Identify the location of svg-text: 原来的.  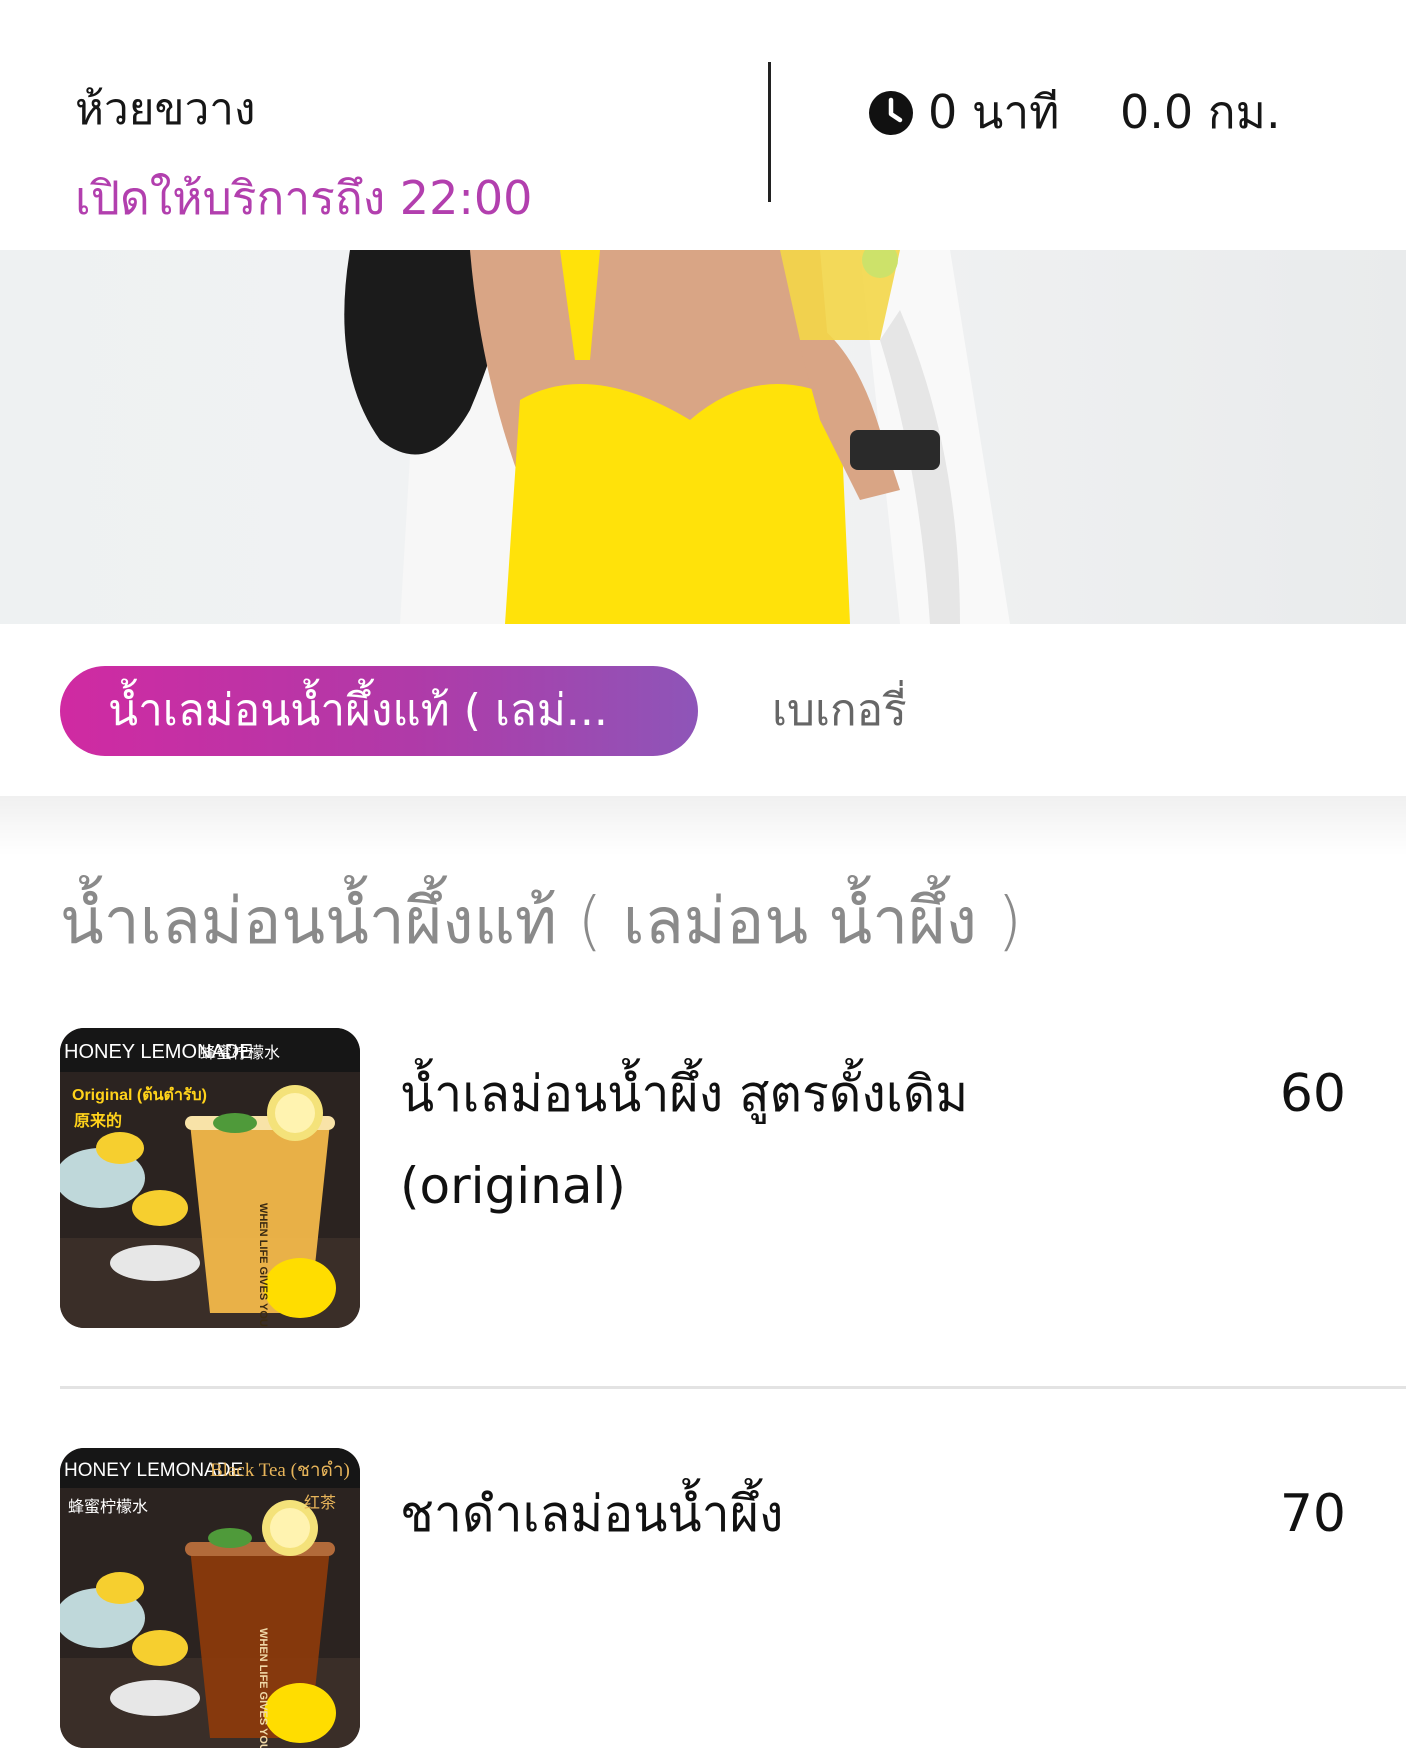
(98, 1120).